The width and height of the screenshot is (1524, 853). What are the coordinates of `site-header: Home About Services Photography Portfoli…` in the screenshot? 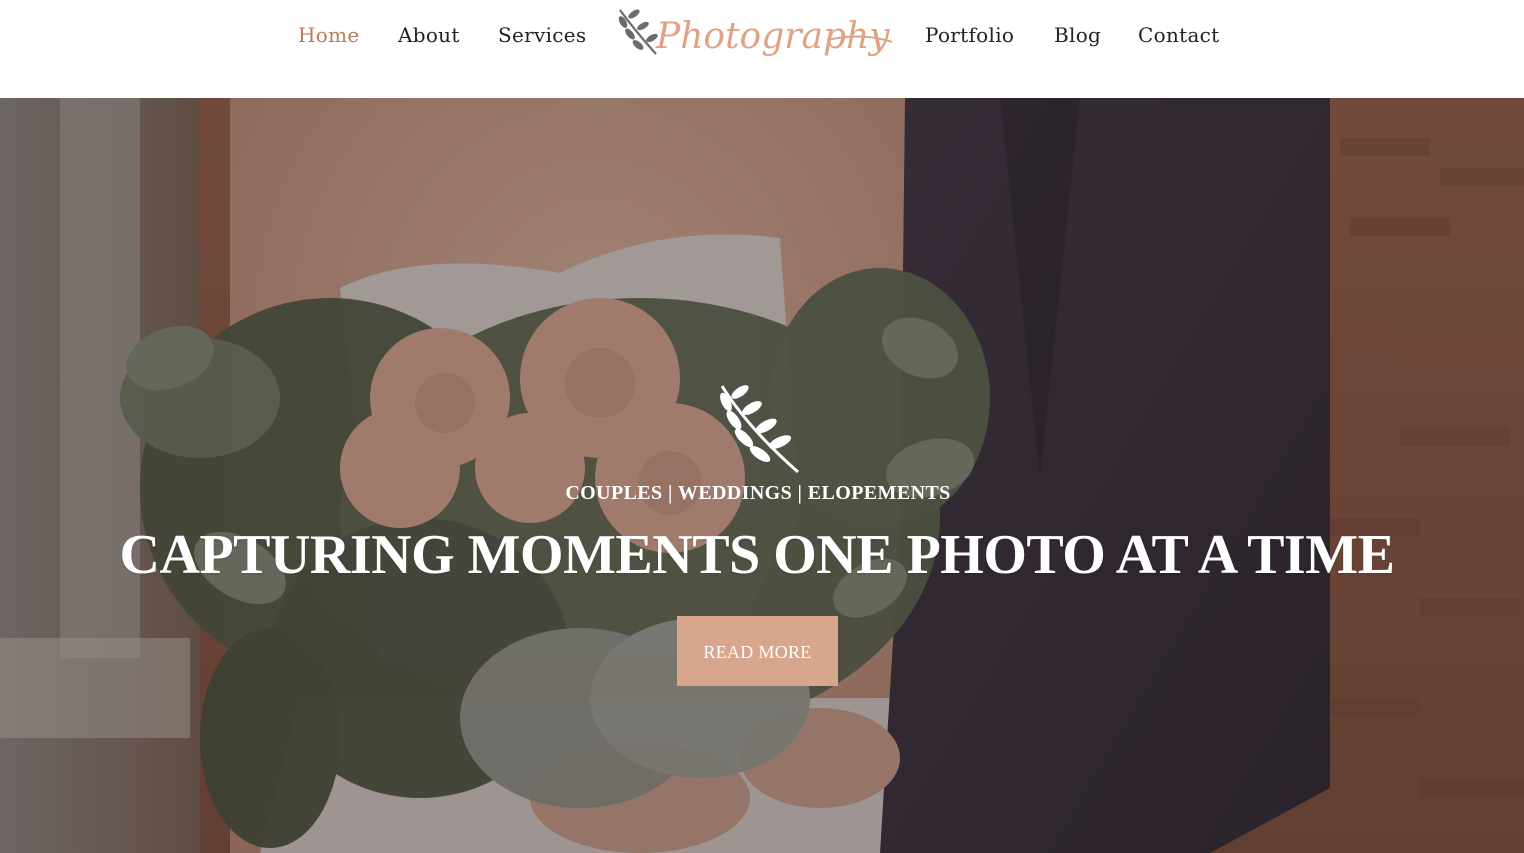 It's located at (762, 49).